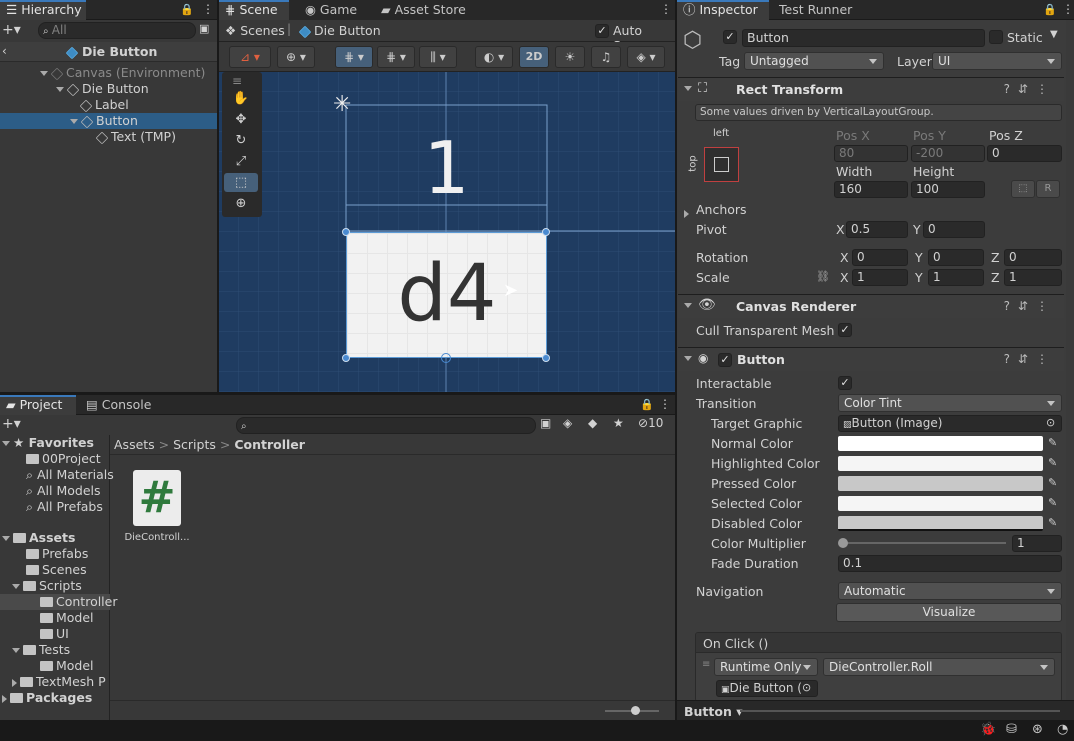  What do you see at coordinates (1011, 729) in the screenshot?
I see `cache-server-icon: ⛁` at bounding box center [1011, 729].